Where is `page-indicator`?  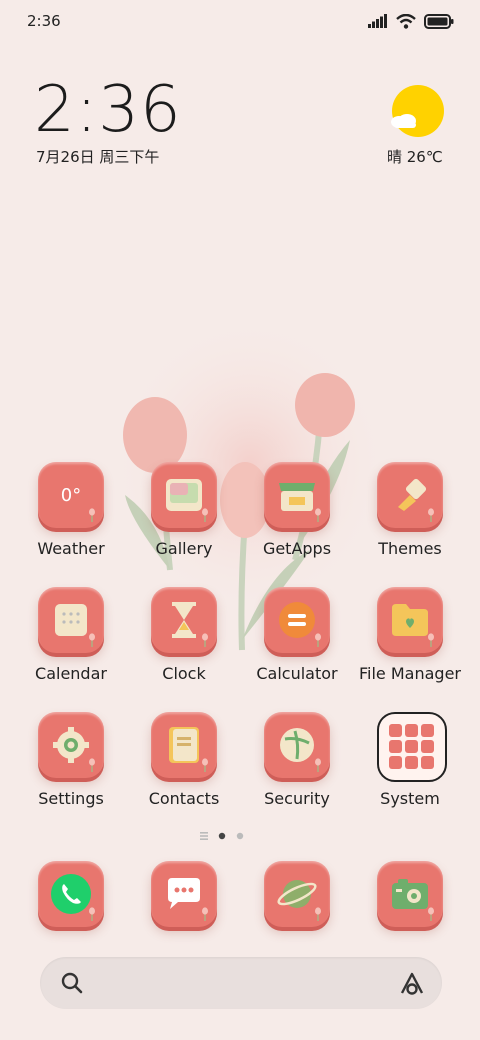 page-indicator is located at coordinates (240, 836).